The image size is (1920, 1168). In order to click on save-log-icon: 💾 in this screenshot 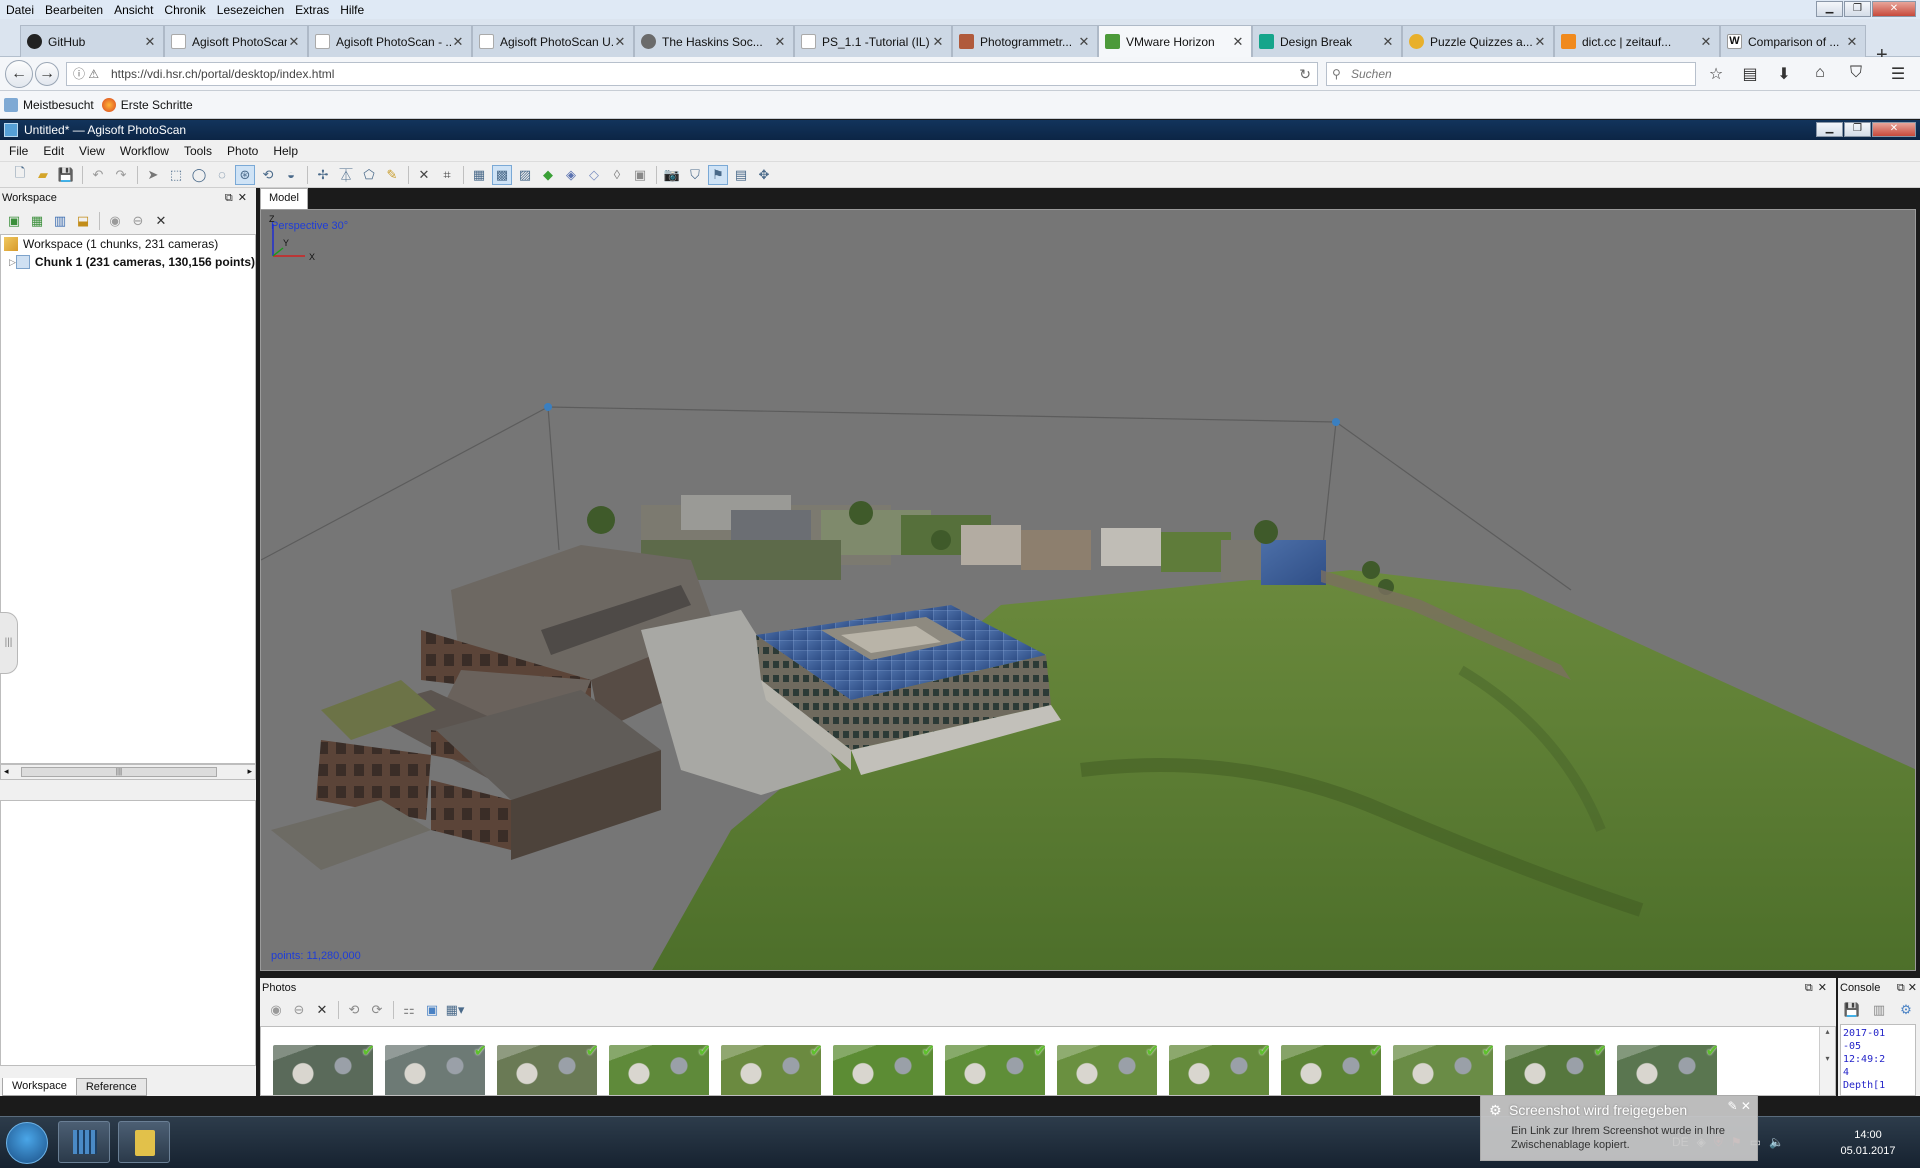, I will do `click(1852, 1010)`.